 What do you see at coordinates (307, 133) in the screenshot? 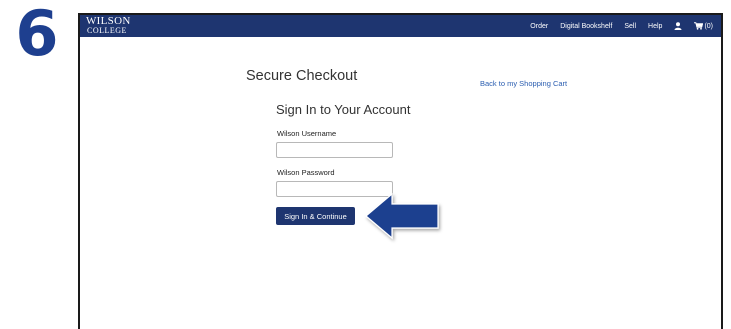
I see `username-label: Wilson Username` at bounding box center [307, 133].